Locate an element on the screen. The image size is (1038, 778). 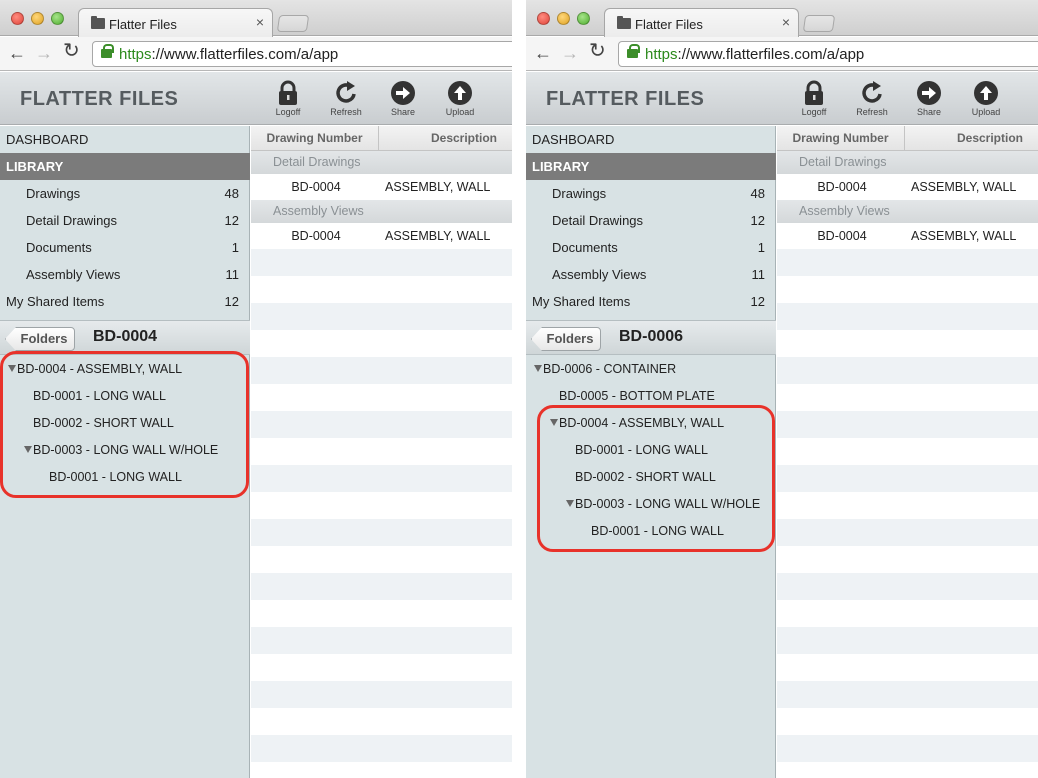
logoff-label: Logoff is located at coordinates (288, 112).